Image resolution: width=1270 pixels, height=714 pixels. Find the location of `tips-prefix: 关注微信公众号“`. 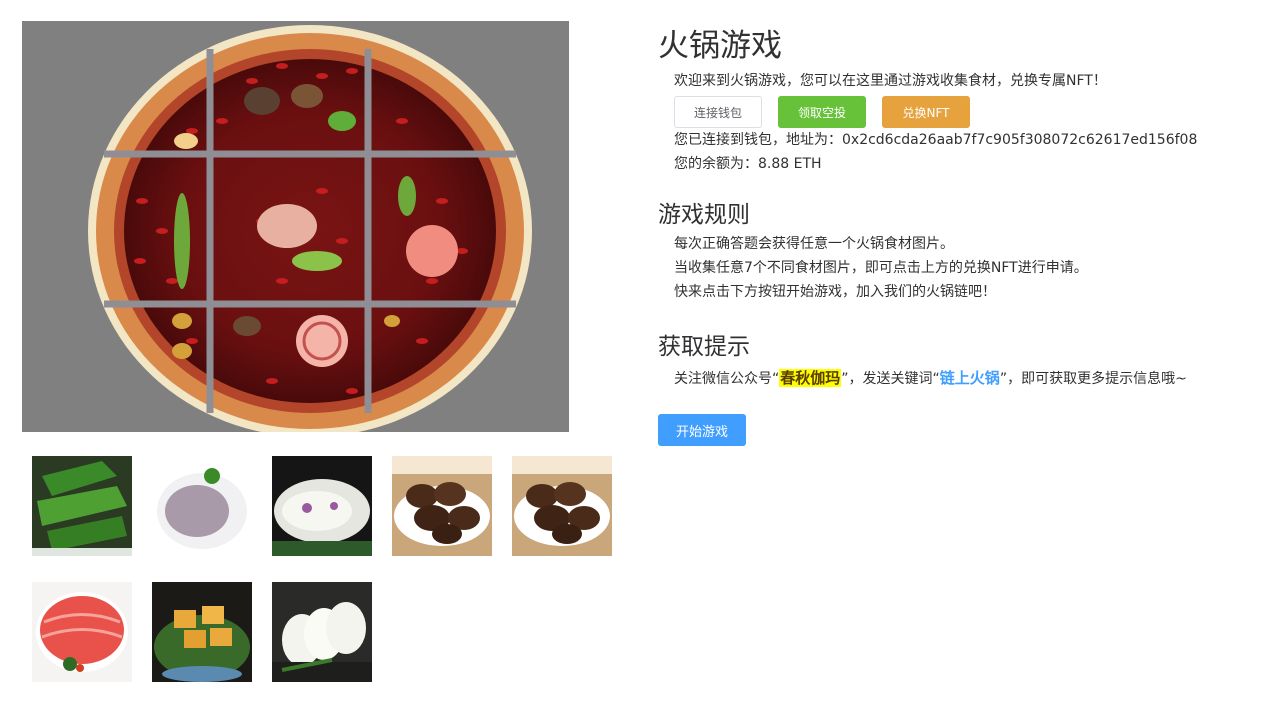

tips-prefix: 关注微信公众号“ is located at coordinates (727, 379).